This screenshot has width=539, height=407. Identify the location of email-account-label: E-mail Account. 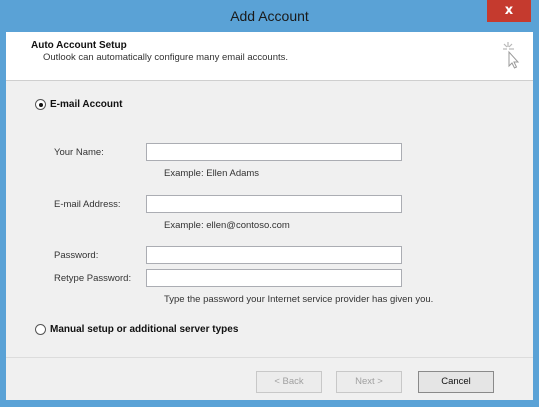
(86, 104).